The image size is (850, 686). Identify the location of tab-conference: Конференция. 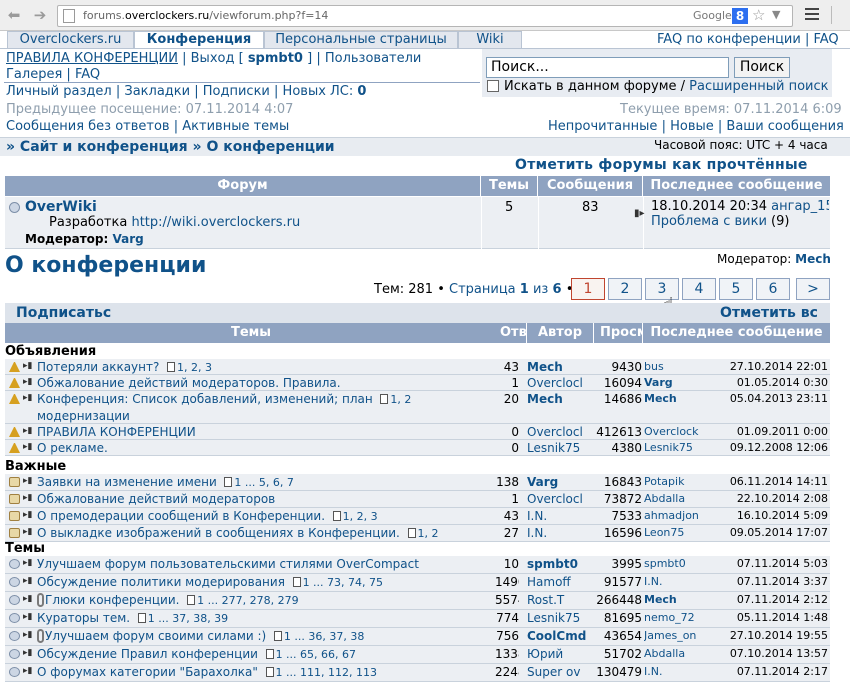
(199, 39).